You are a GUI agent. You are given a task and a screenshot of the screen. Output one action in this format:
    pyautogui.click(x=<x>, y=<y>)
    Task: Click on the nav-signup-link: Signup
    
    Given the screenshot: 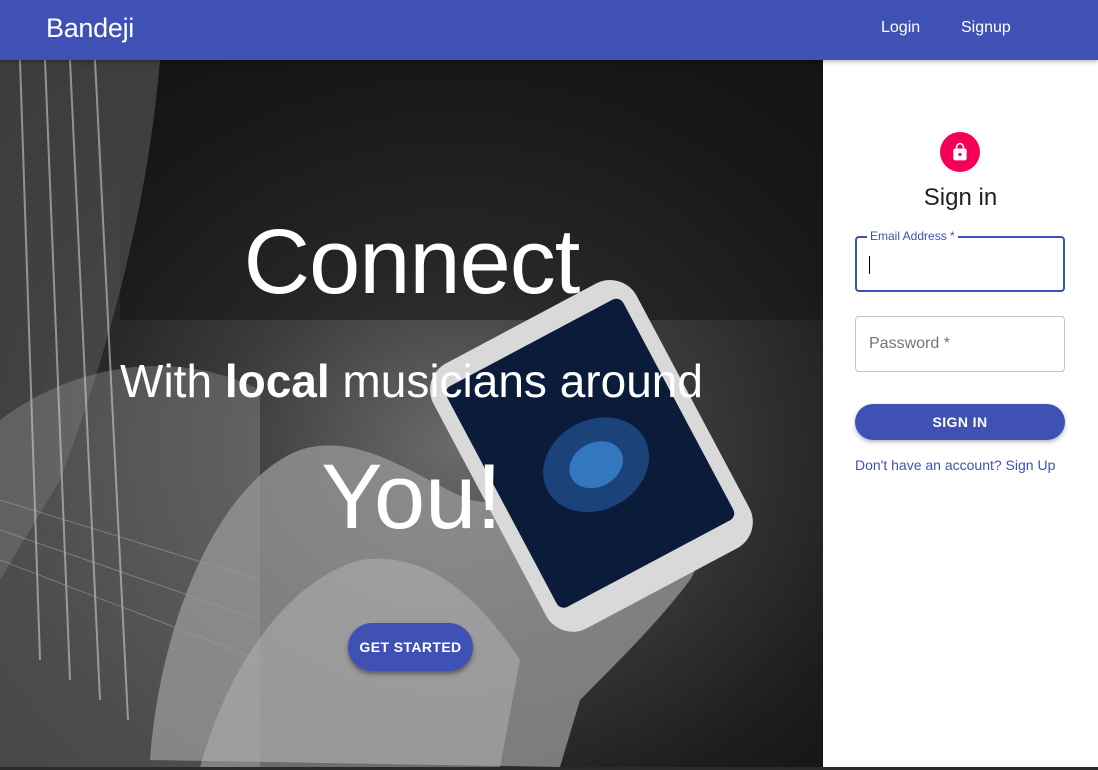 What is the action you would take?
    pyautogui.click(x=986, y=28)
    